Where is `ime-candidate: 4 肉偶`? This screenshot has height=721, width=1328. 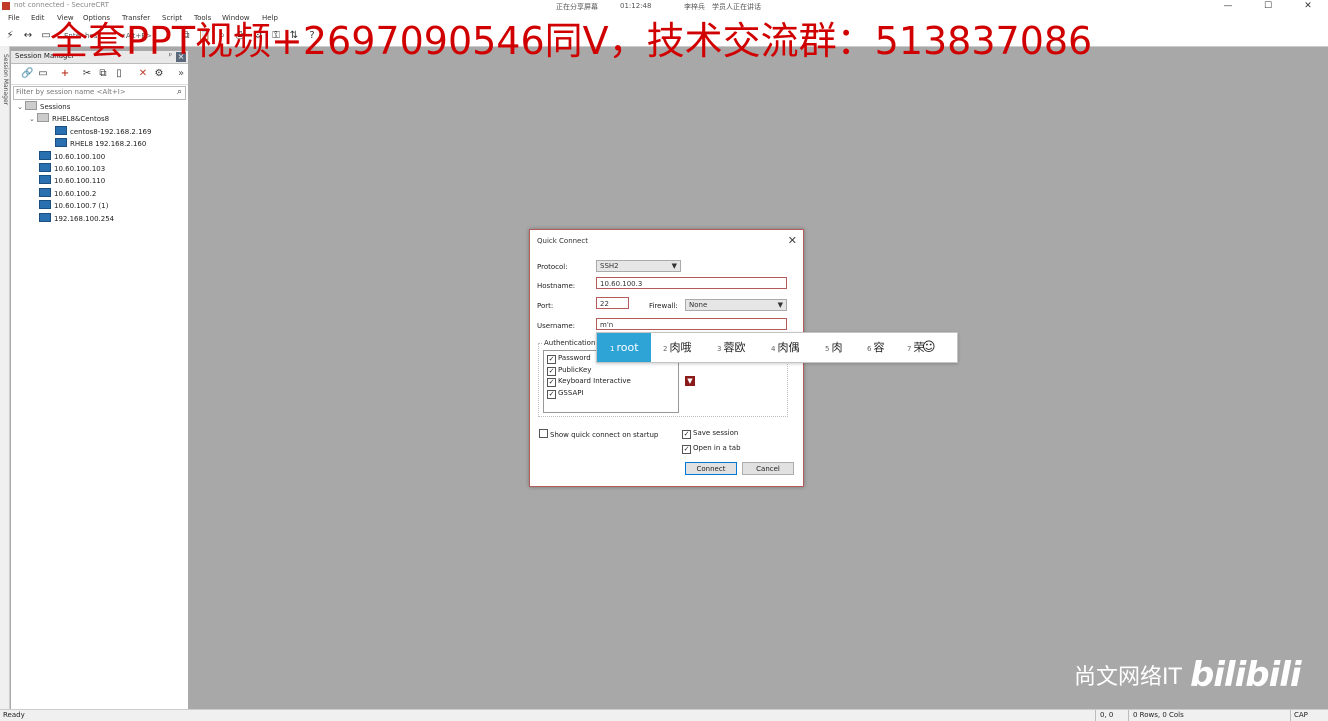 ime-candidate: 4 肉偶 is located at coordinates (785, 347).